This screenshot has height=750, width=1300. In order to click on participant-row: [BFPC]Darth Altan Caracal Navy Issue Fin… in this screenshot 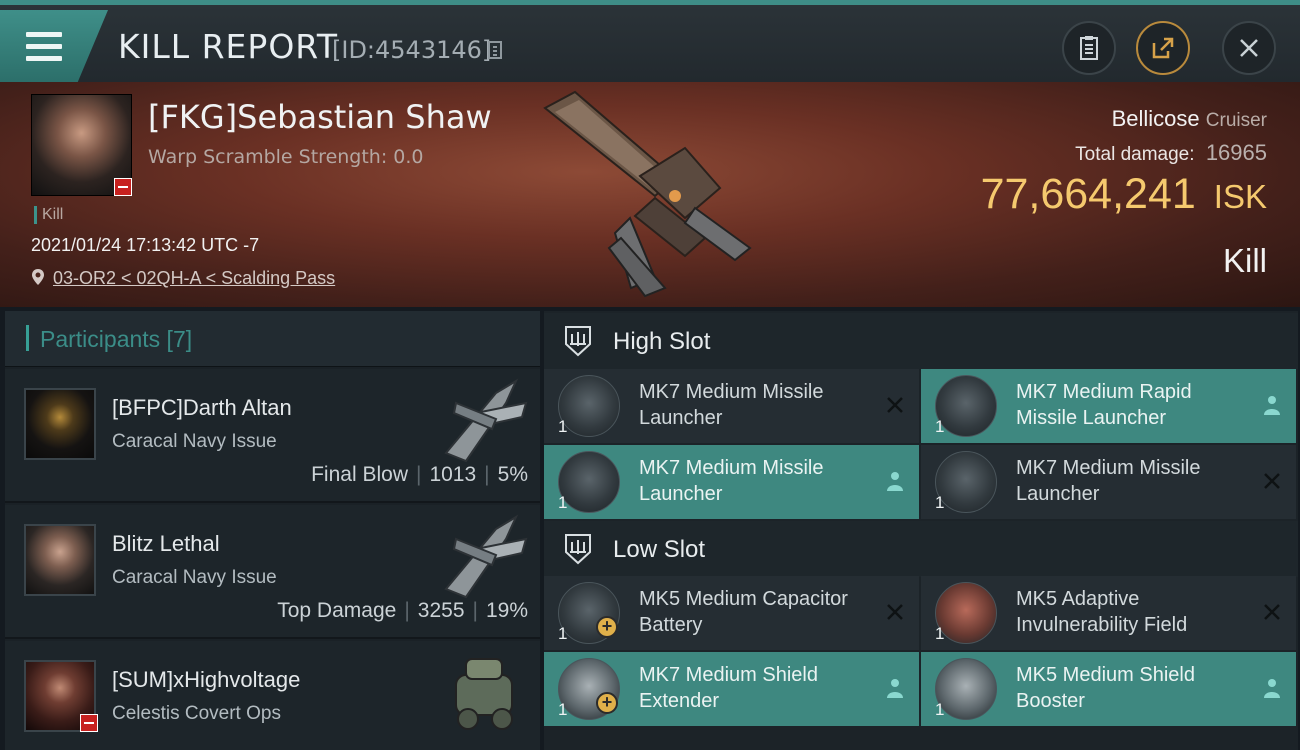, I will do `click(272, 436)`.